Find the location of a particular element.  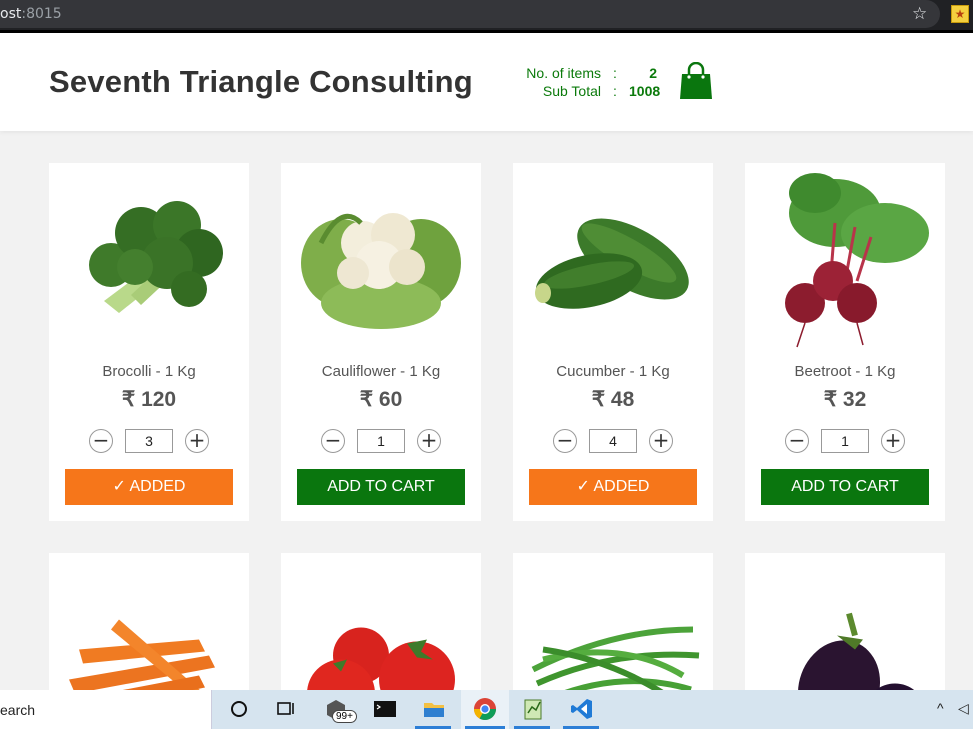

product-name: Beetroot - 1 Kg is located at coordinates (845, 371).